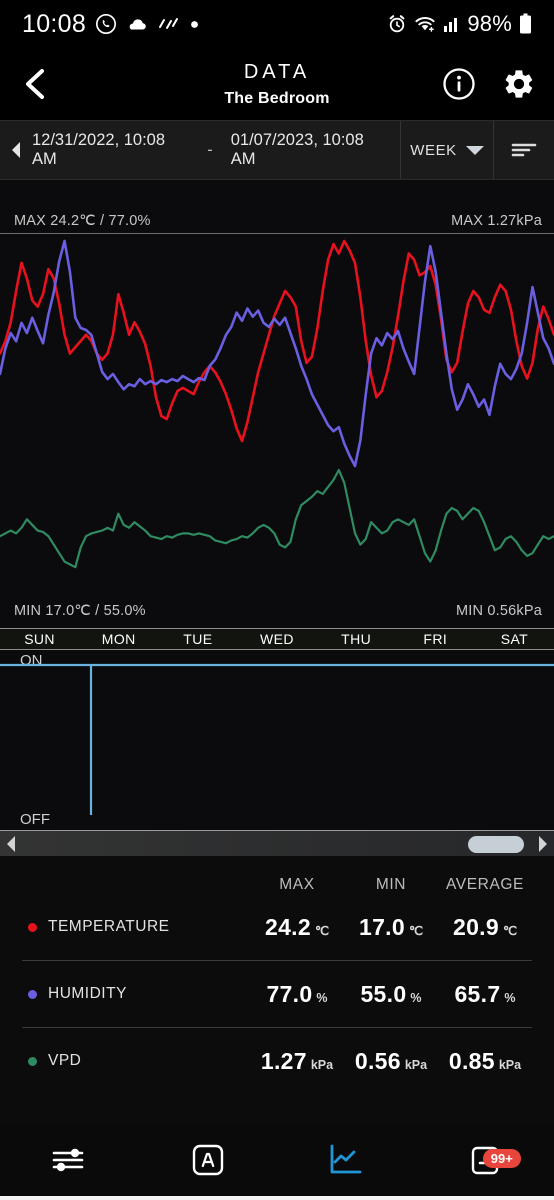 This screenshot has height=1200, width=554. I want to click on bottom-navigation: 99+, so click(277, 1160).